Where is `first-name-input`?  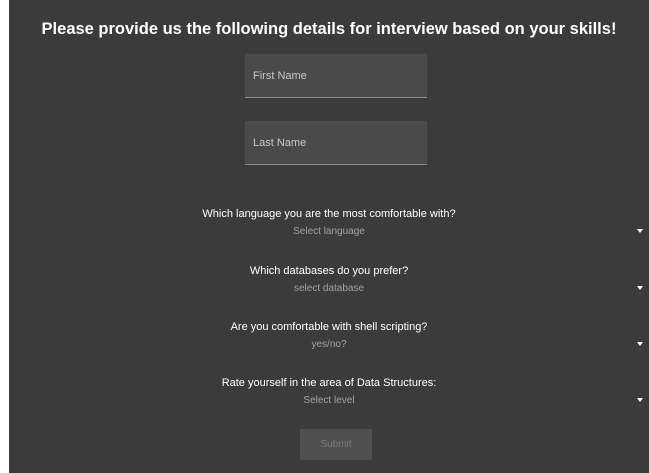 first-name-input is located at coordinates (336, 76).